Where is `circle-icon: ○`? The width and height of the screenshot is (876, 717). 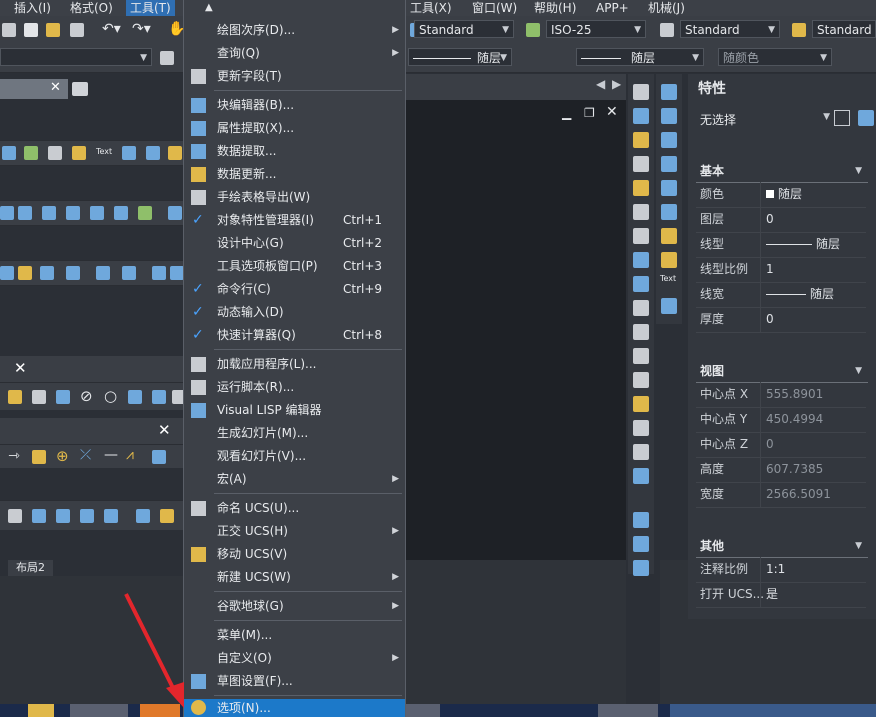 circle-icon: ○ is located at coordinates (110, 396).